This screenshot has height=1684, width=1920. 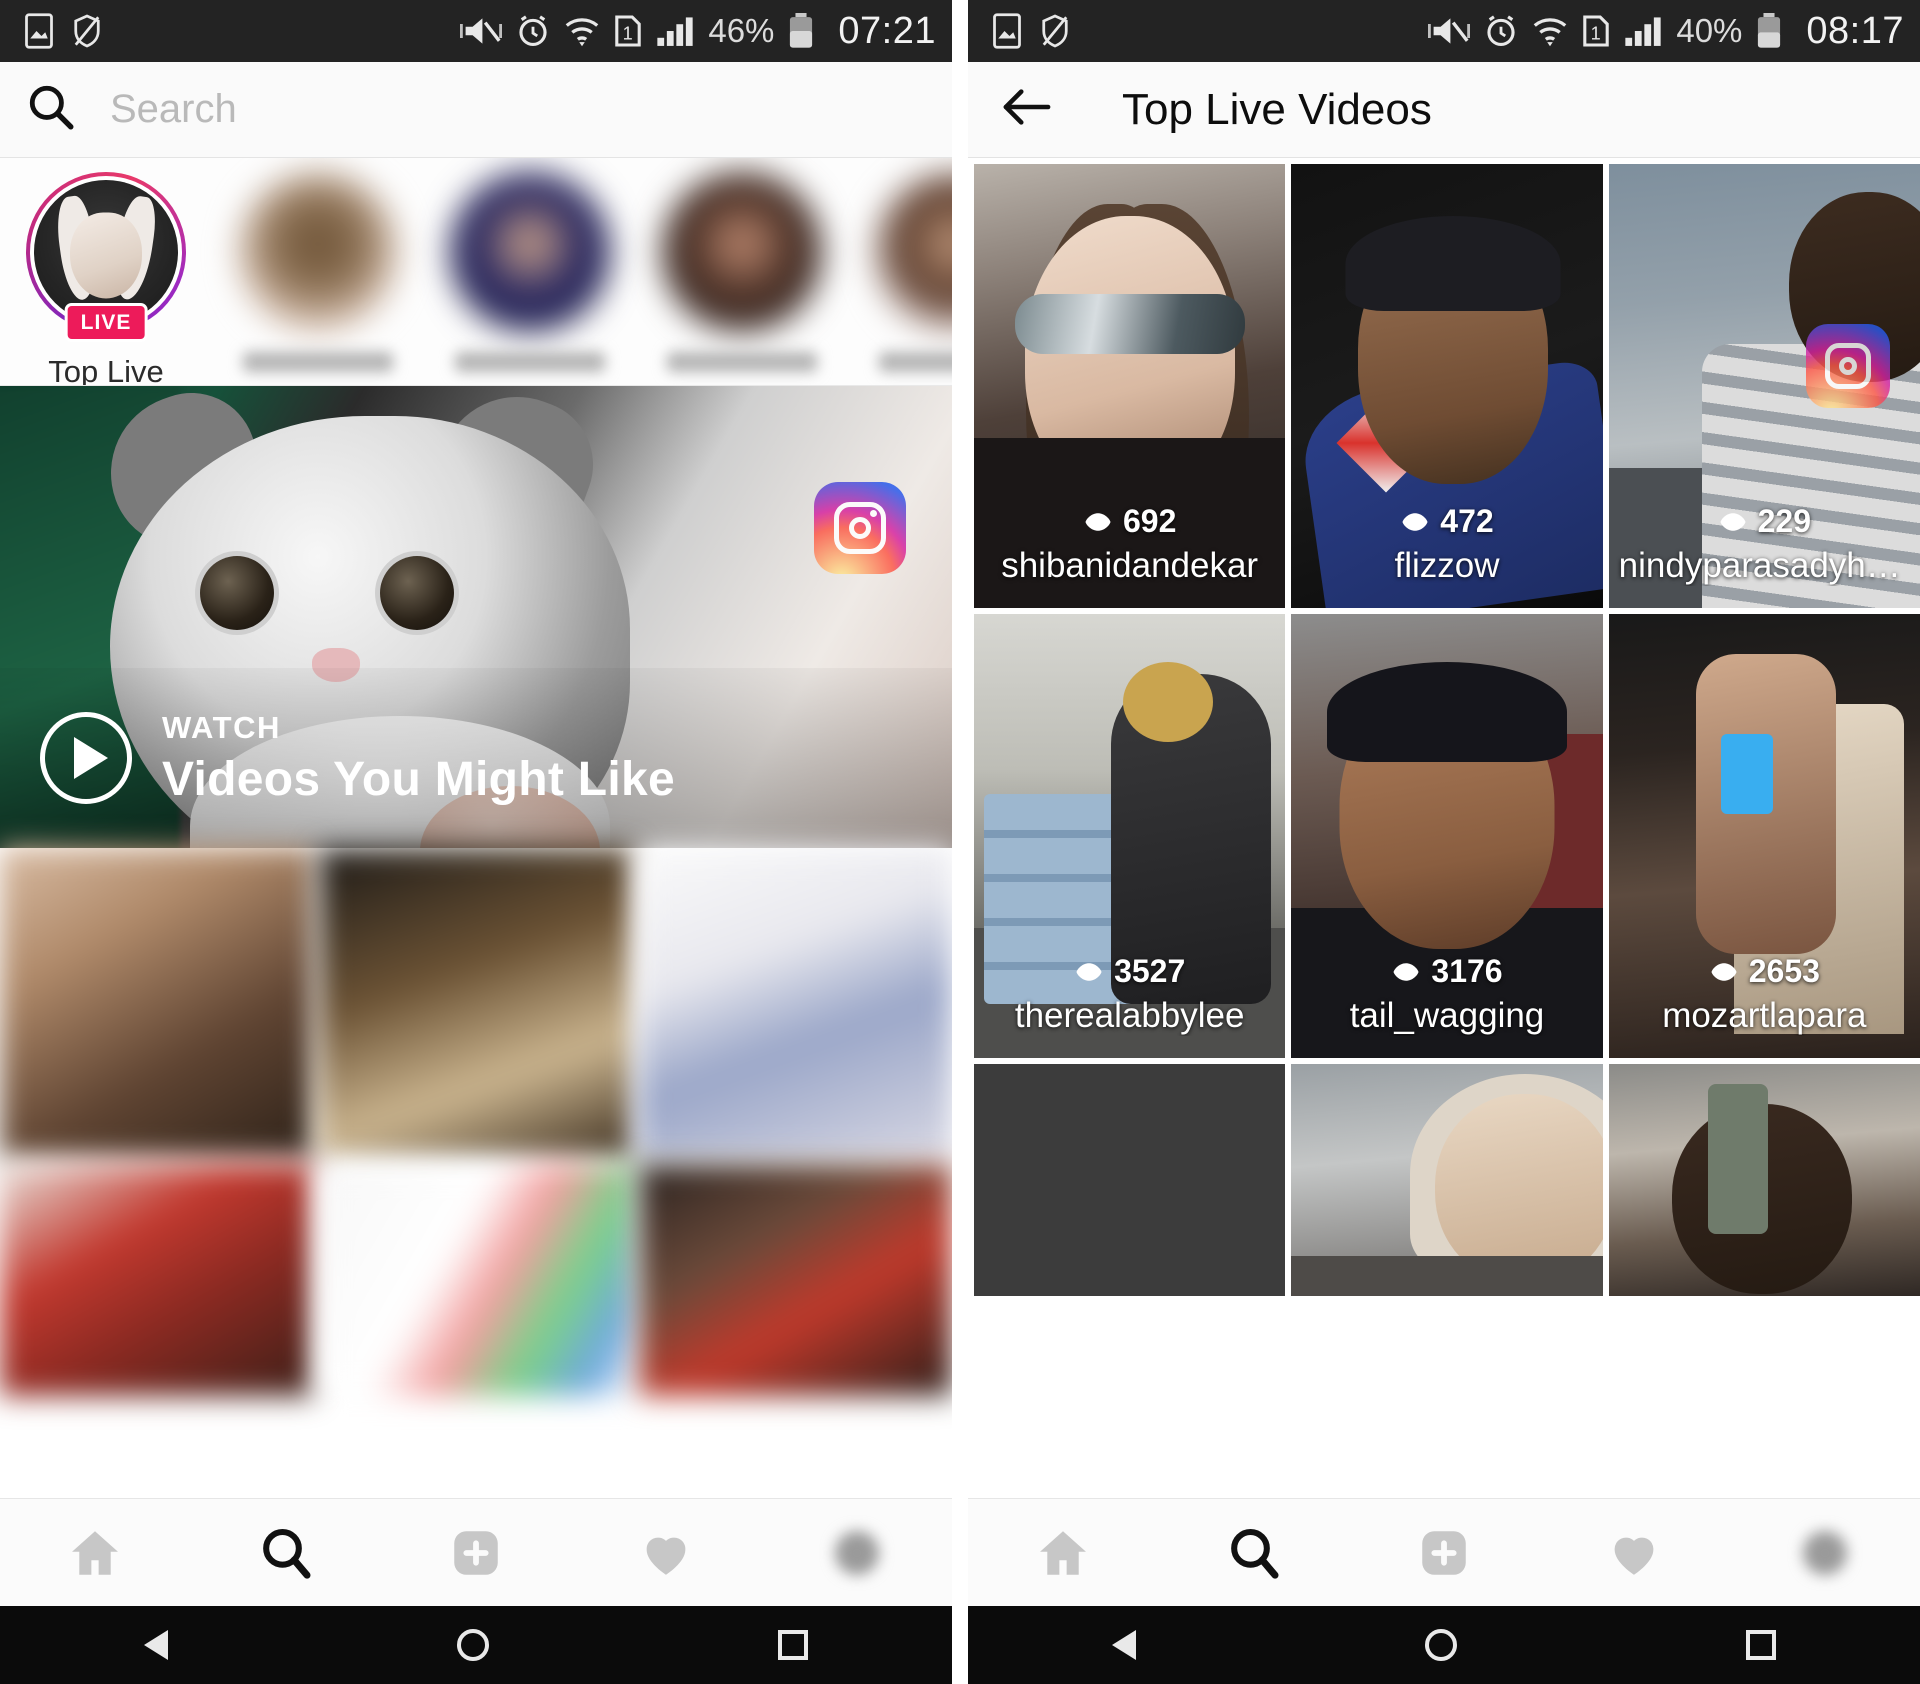 What do you see at coordinates (1130, 836) in the screenshot?
I see `live-video-tile: 3527 therealabbylee` at bounding box center [1130, 836].